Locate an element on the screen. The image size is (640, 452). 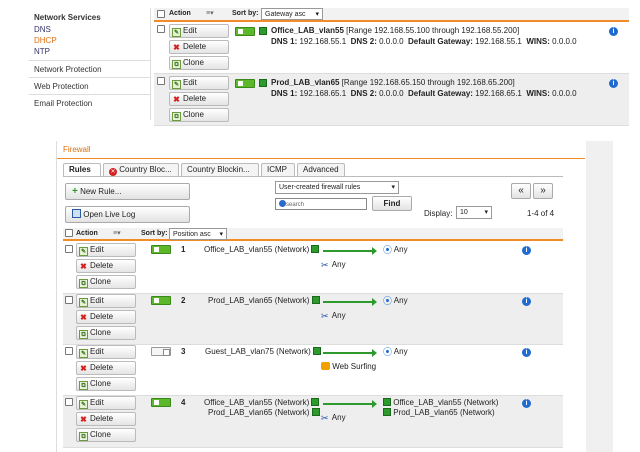
nav-item-email-protection: Email Protection is located at coordinates (89, 102).